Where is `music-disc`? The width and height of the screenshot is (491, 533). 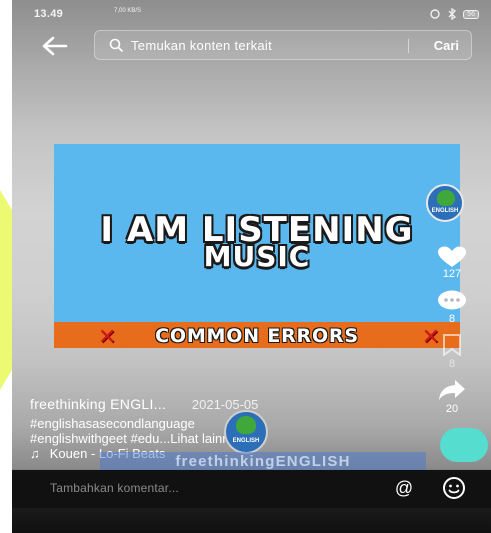
music-disc is located at coordinates (464, 445).